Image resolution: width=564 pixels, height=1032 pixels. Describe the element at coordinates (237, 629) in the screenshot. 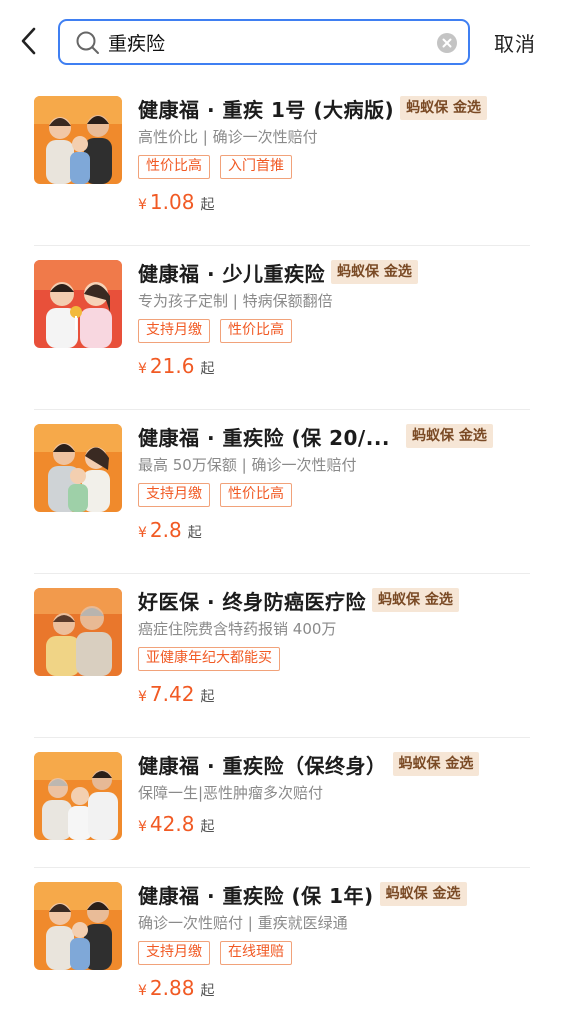

I see `product-description: 癌症住院费含特药报销 400万` at that location.